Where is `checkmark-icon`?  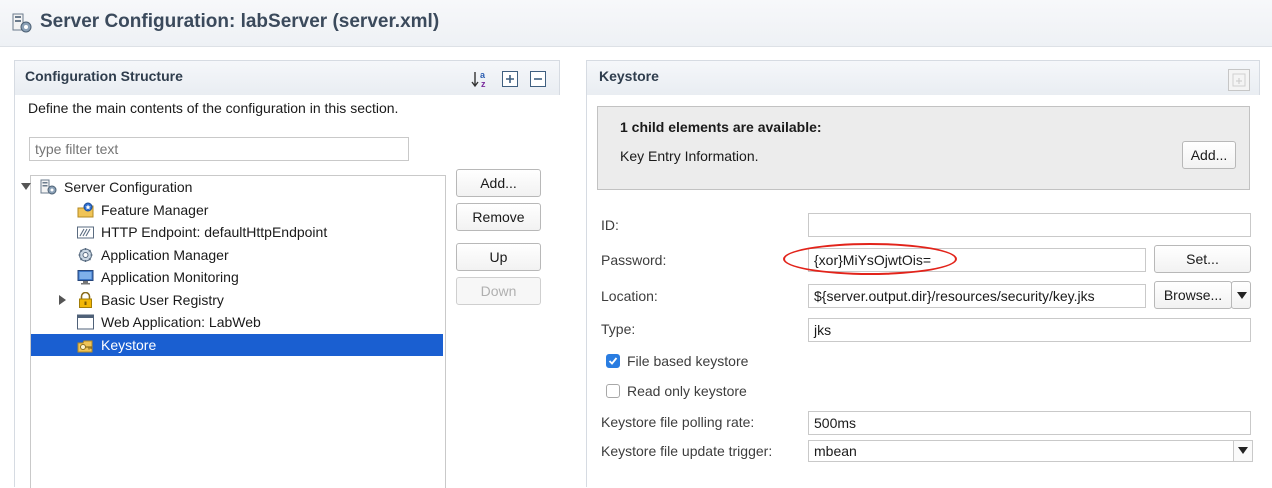
checkmark-icon is located at coordinates (613, 361).